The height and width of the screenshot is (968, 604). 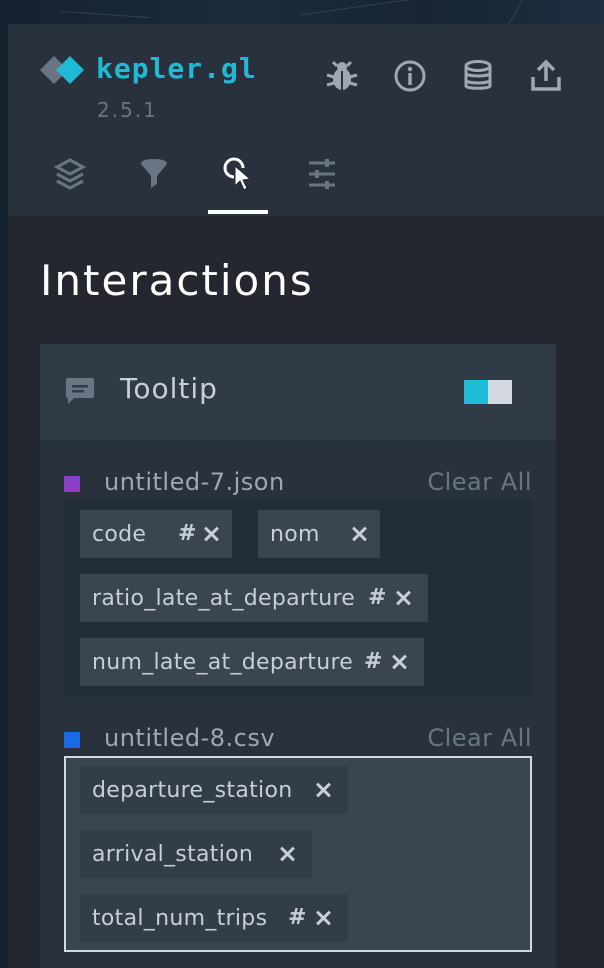 I want to click on dataset-name: untitled-7.json, so click(x=194, y=482).